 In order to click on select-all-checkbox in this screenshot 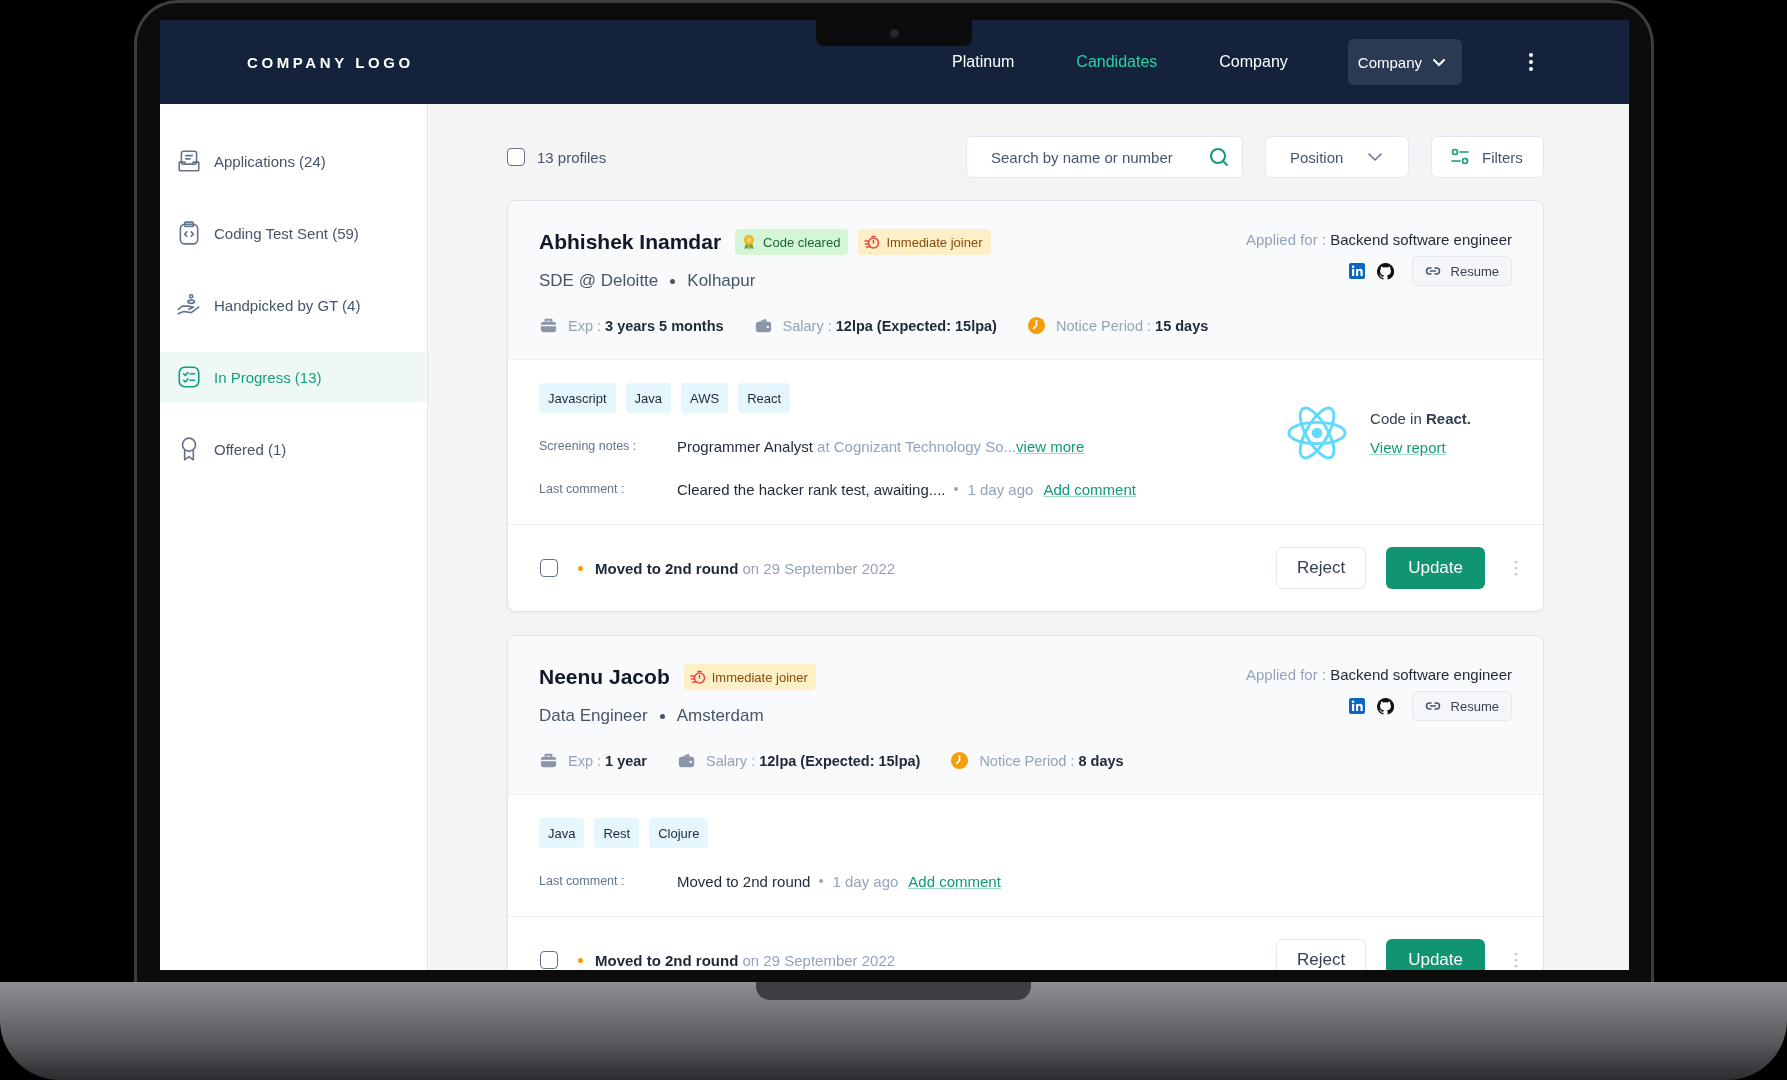, I will do `click(516, 157)`.